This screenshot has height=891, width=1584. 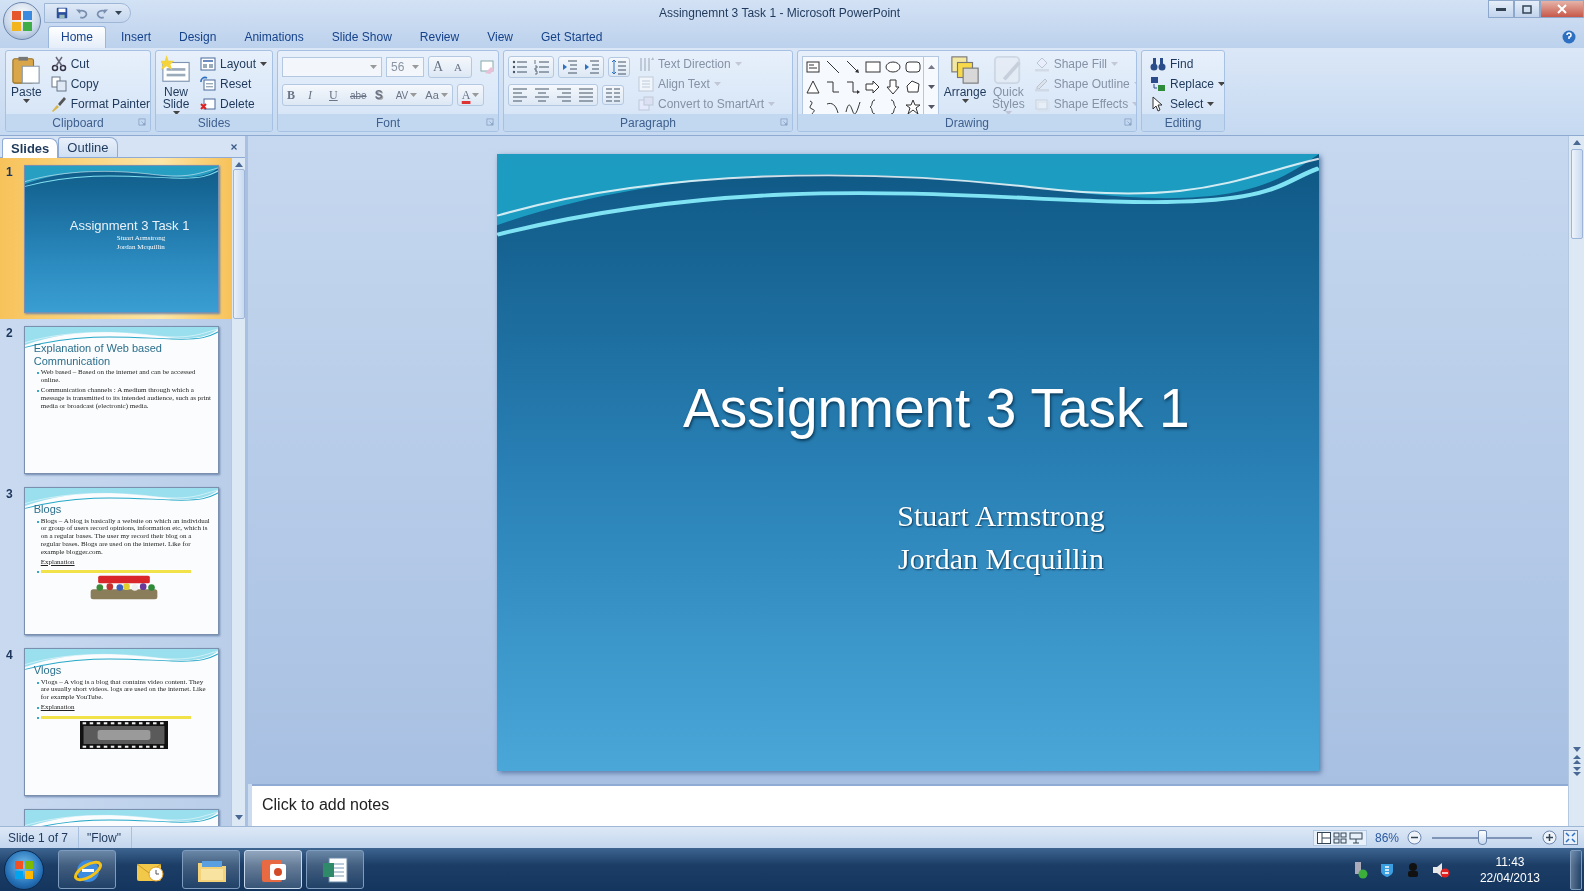 I want to click on paintbrush-icon, so click(x=58, y=104).